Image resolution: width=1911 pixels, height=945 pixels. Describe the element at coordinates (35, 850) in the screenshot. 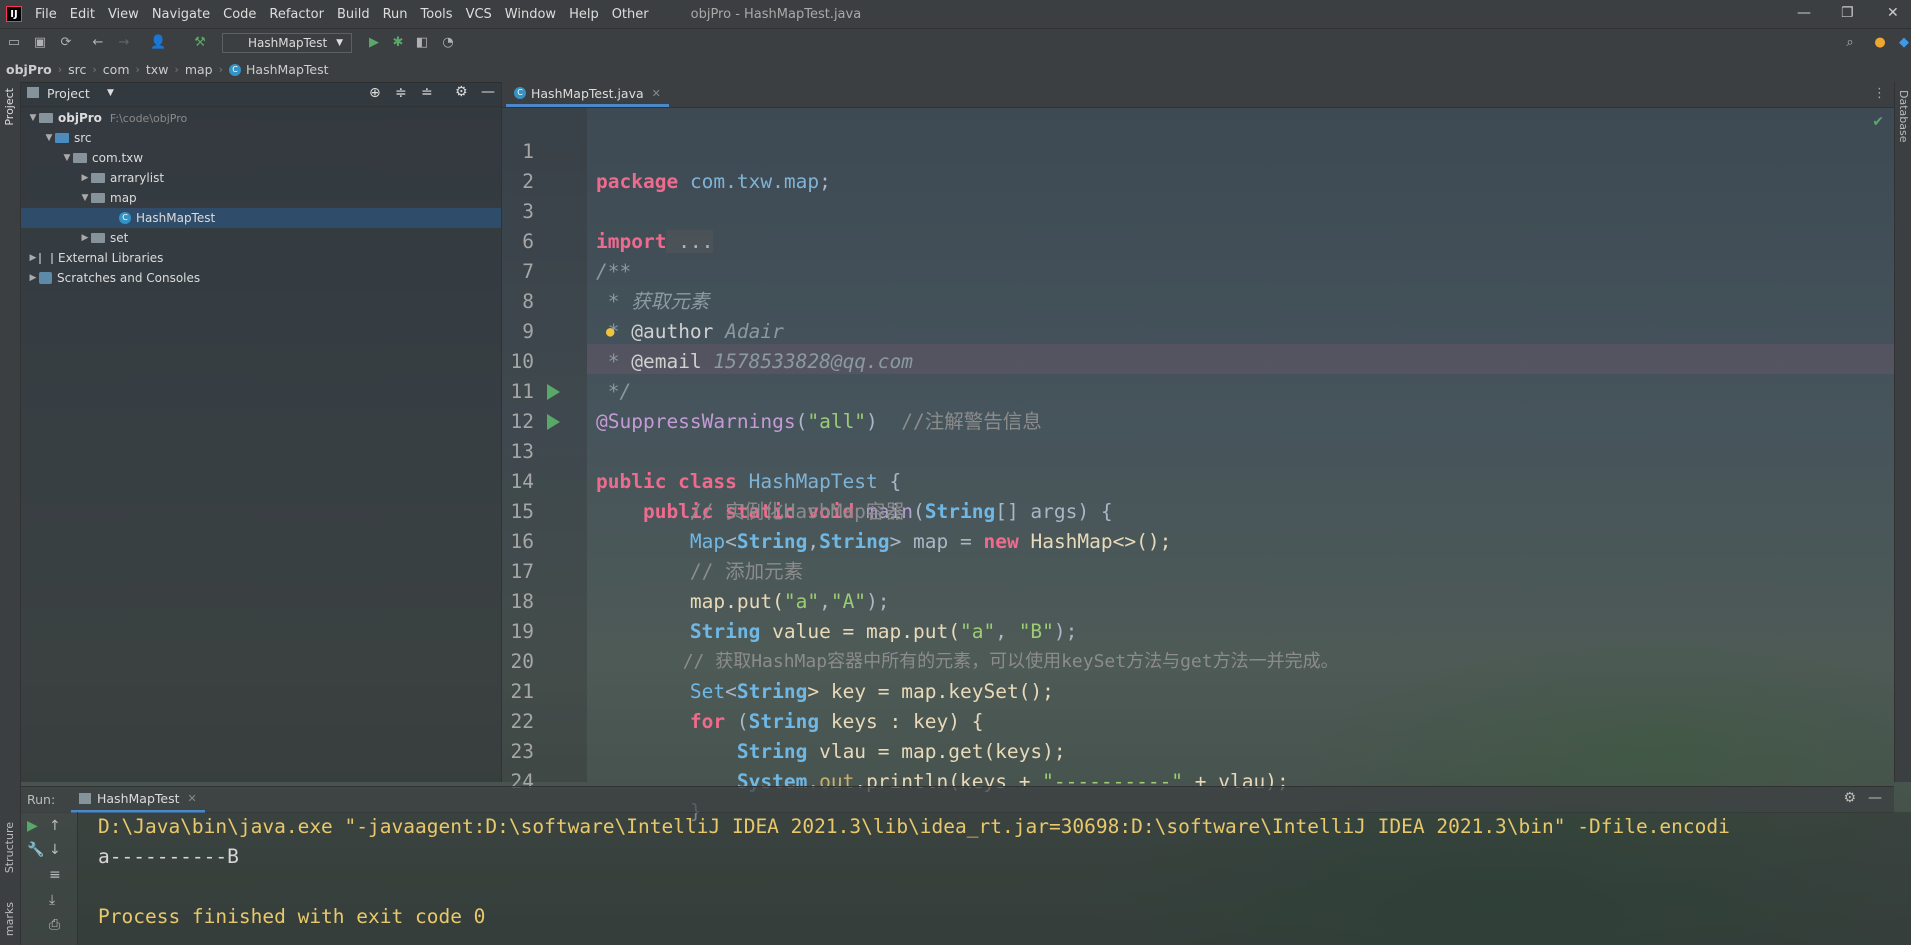

I see `wrench-icon: 🔧` at that location.